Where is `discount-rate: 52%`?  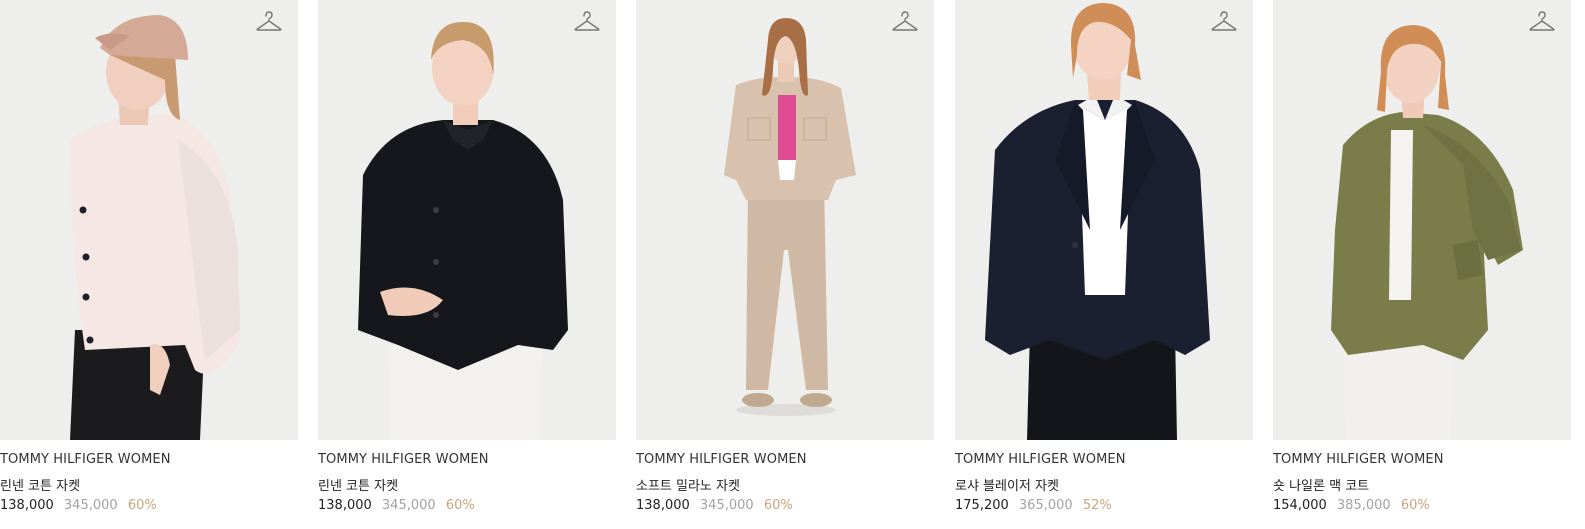
discount-rate: 52% is located at coordinates (1097, 505).